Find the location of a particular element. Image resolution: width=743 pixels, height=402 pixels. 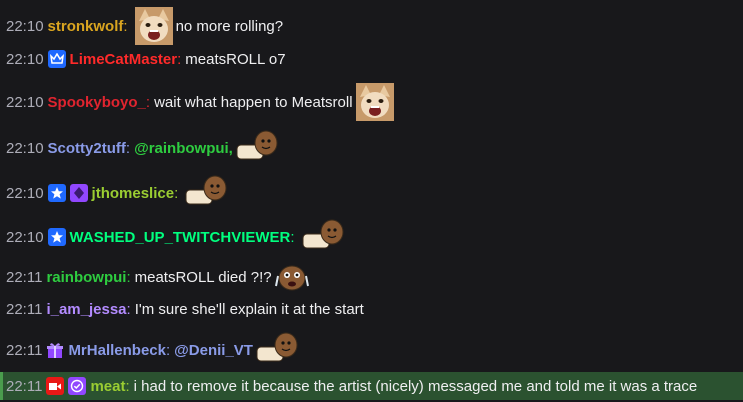

message-text: wait what happen to Meatsroll is located at coordinates (253, 102).